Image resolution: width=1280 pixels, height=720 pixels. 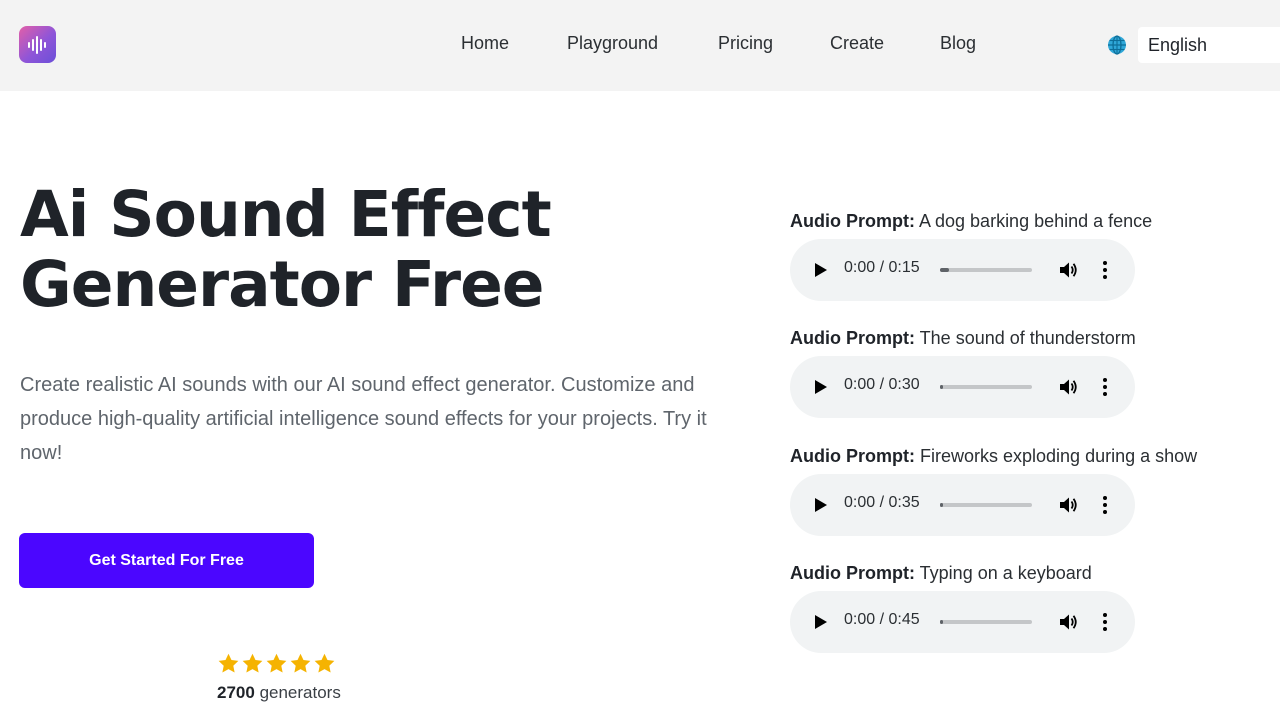 What do you see at coordinates (1059, 456) in the screenshot?
I see `audio-prompt-text: Fireworks exploding during a show` at bounding box center [1059, 456].